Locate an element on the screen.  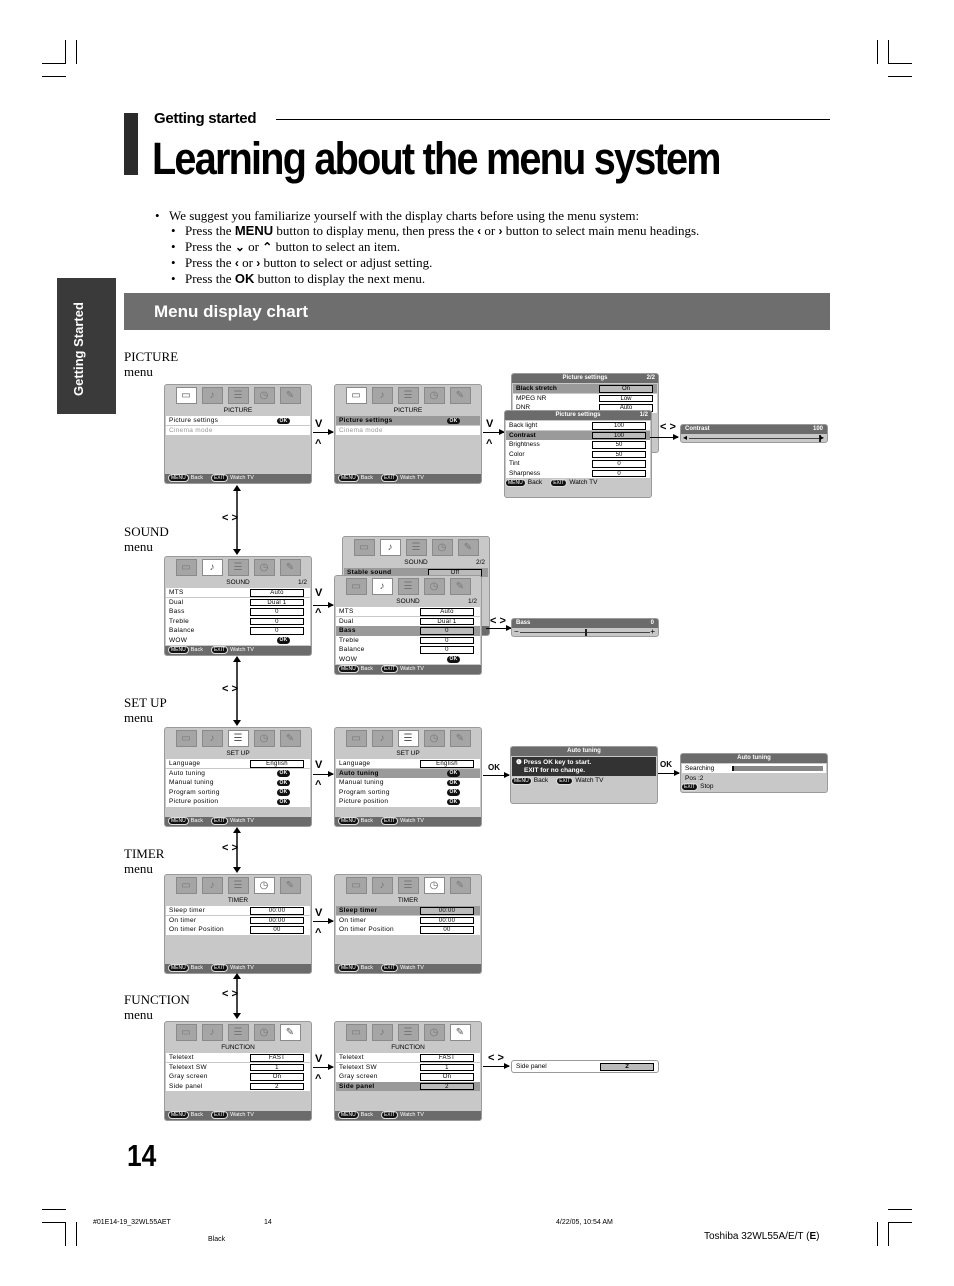
menu-item: Dual Dual 1 is located at coordinates (238, 602).